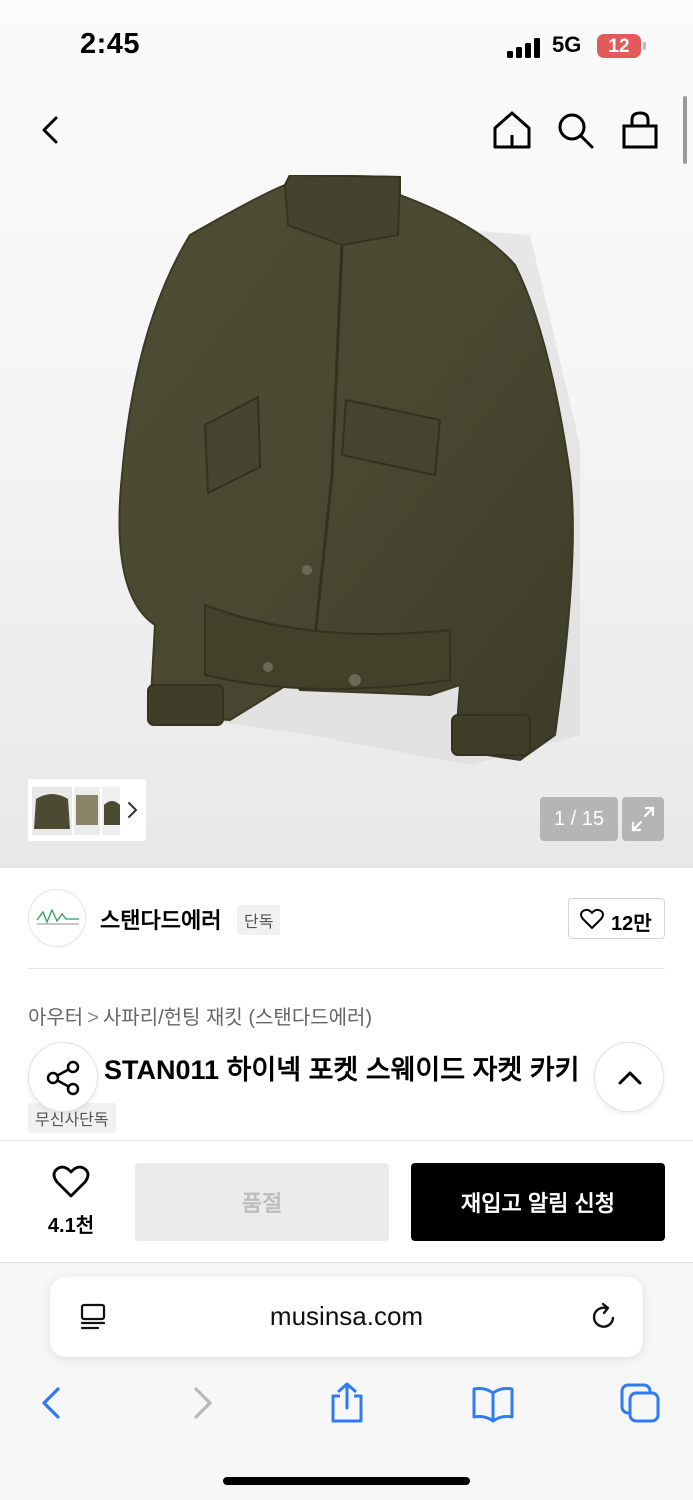  I want to click on exclusive-badge: 단독, so click(259, 920).